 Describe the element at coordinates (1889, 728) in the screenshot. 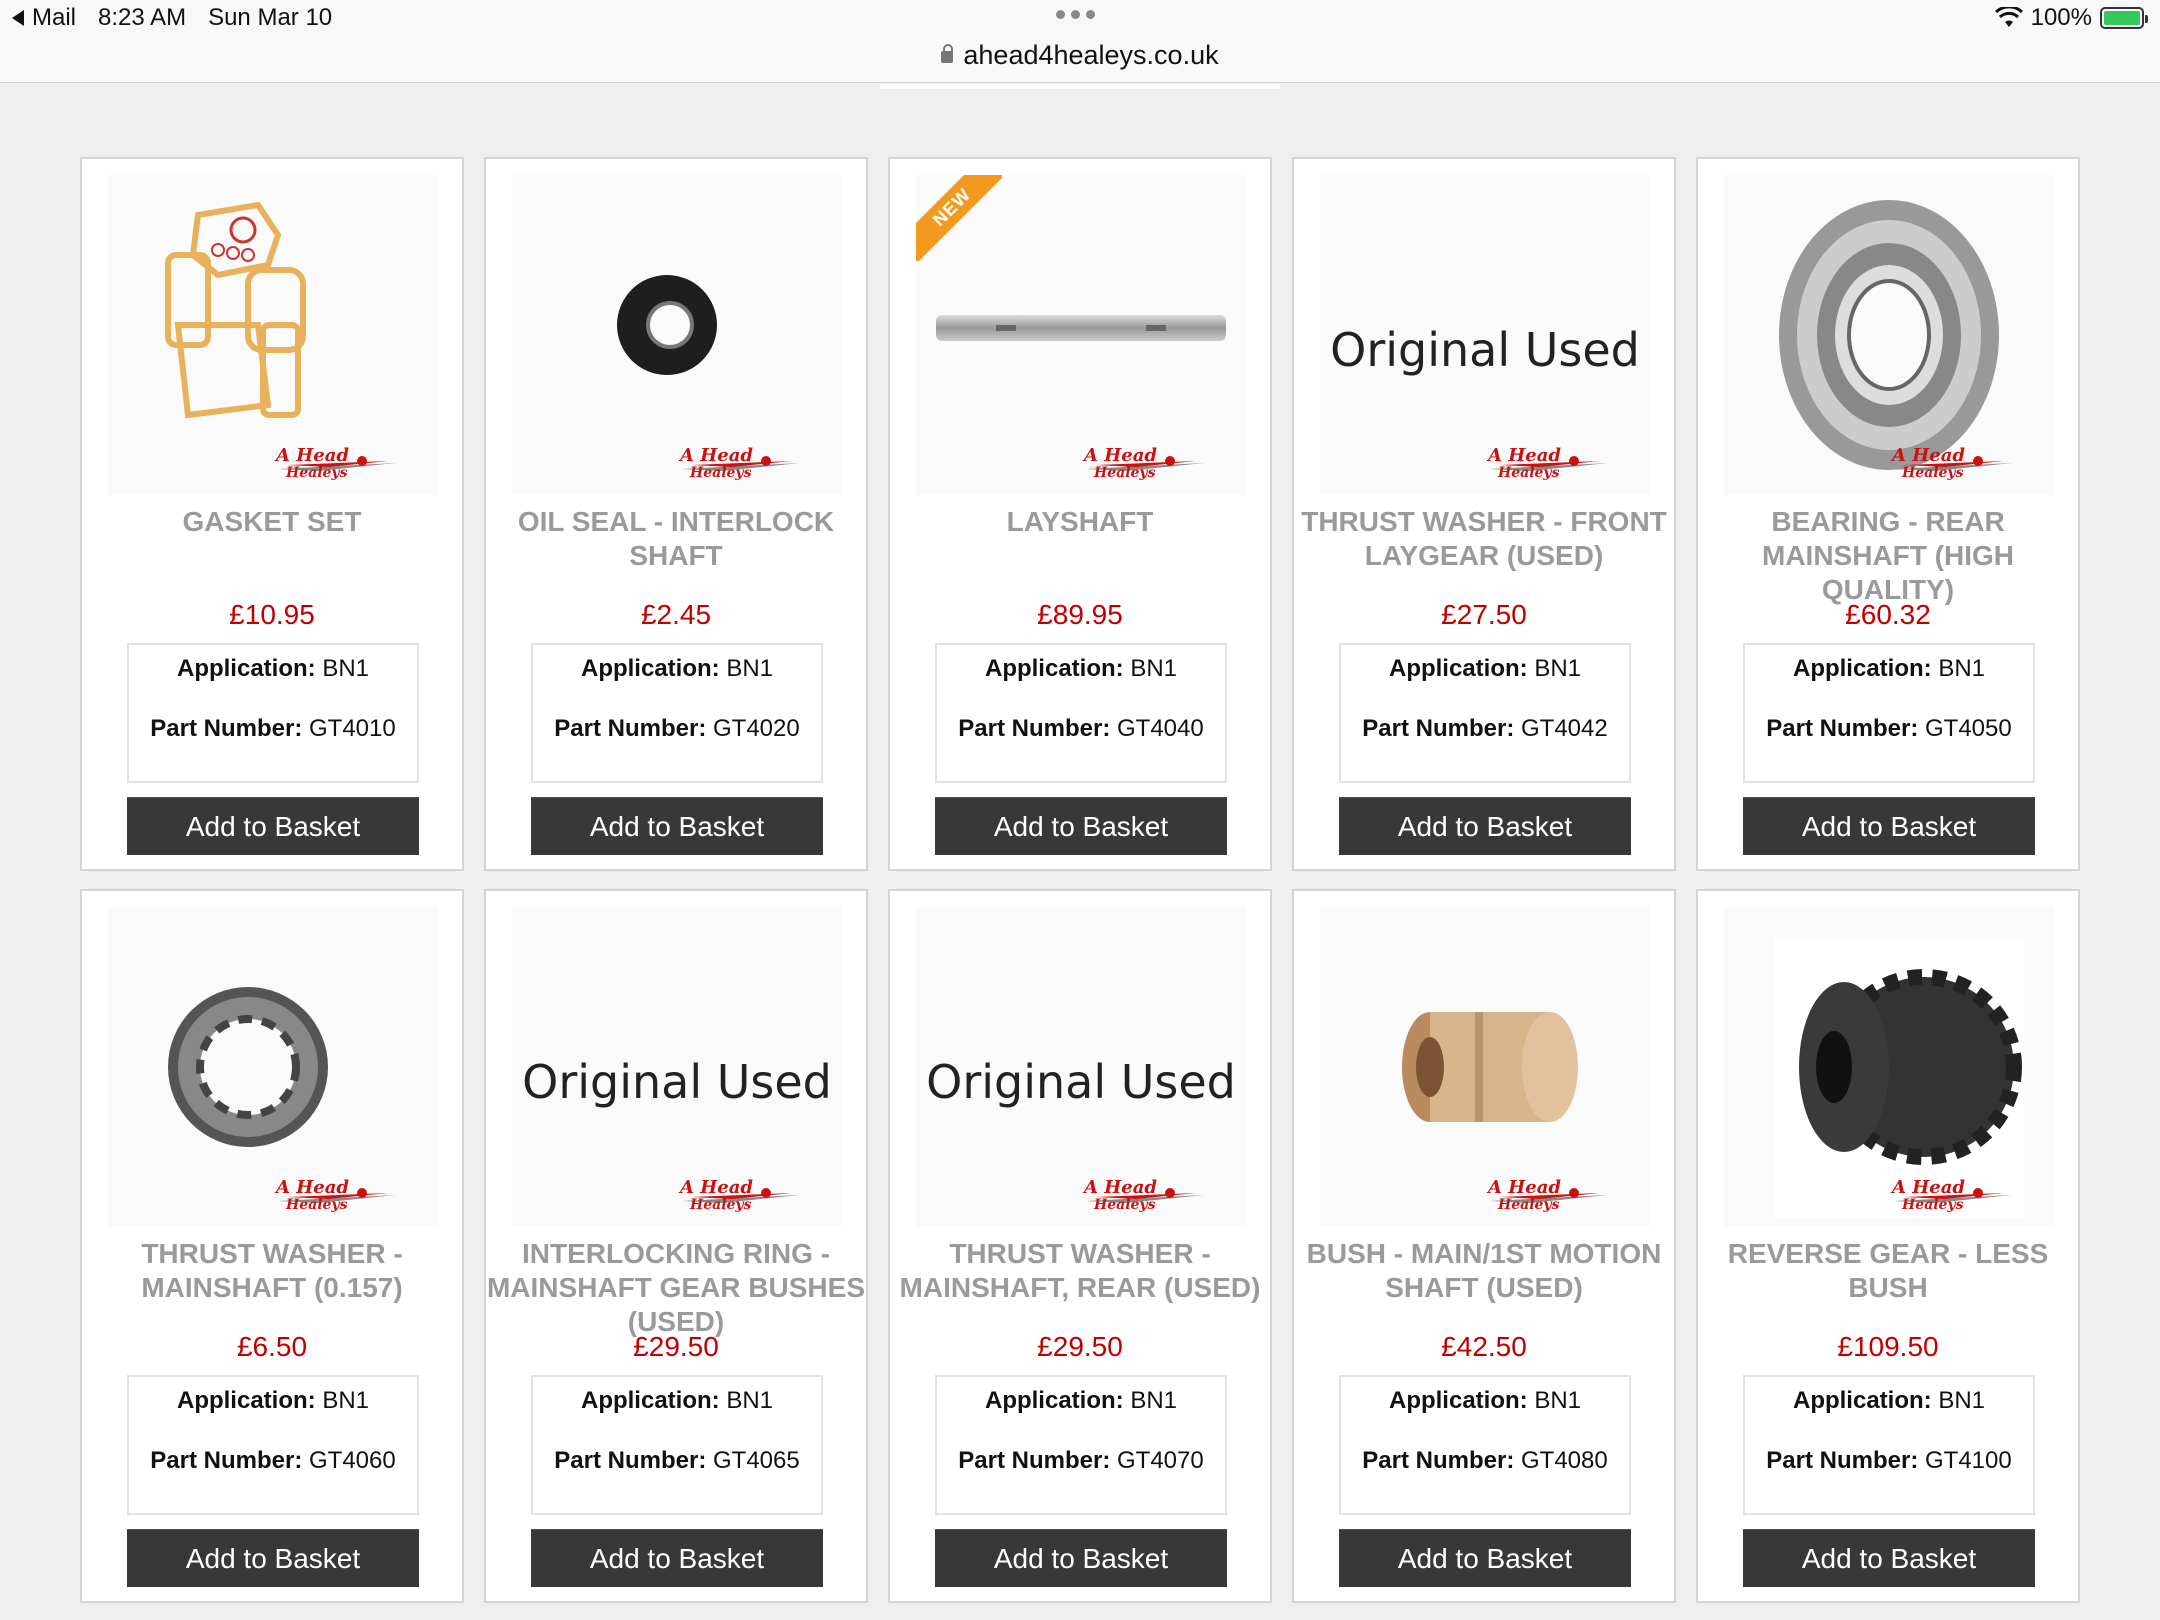

I see `part-number-row: Part Number: GT4050` at that location.